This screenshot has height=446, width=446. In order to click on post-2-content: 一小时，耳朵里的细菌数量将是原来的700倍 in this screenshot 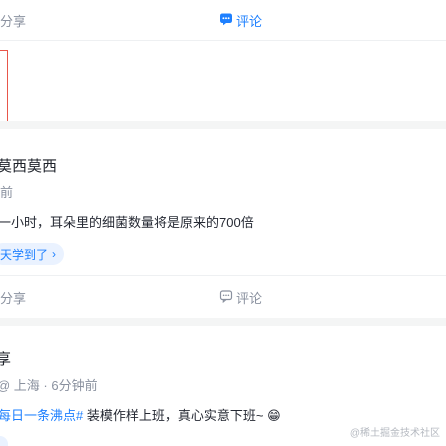, I will do `click(127, 221)`.